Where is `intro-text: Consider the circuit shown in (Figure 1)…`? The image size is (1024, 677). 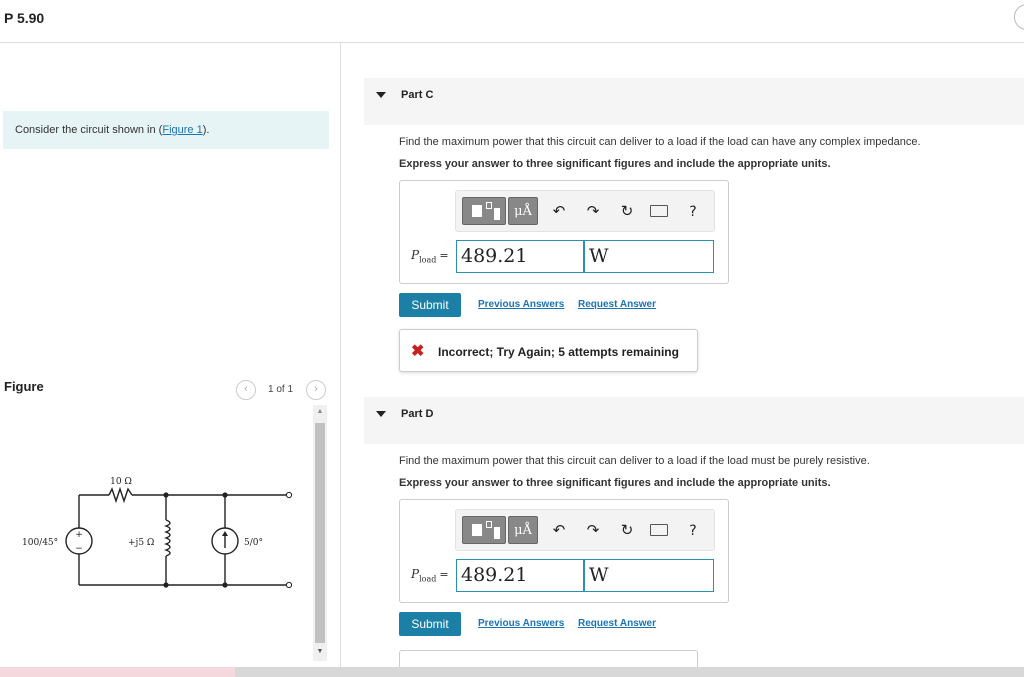
intro-text: Consider the circuit shown in (Figure 1)… is located at coordinates (112, 130).